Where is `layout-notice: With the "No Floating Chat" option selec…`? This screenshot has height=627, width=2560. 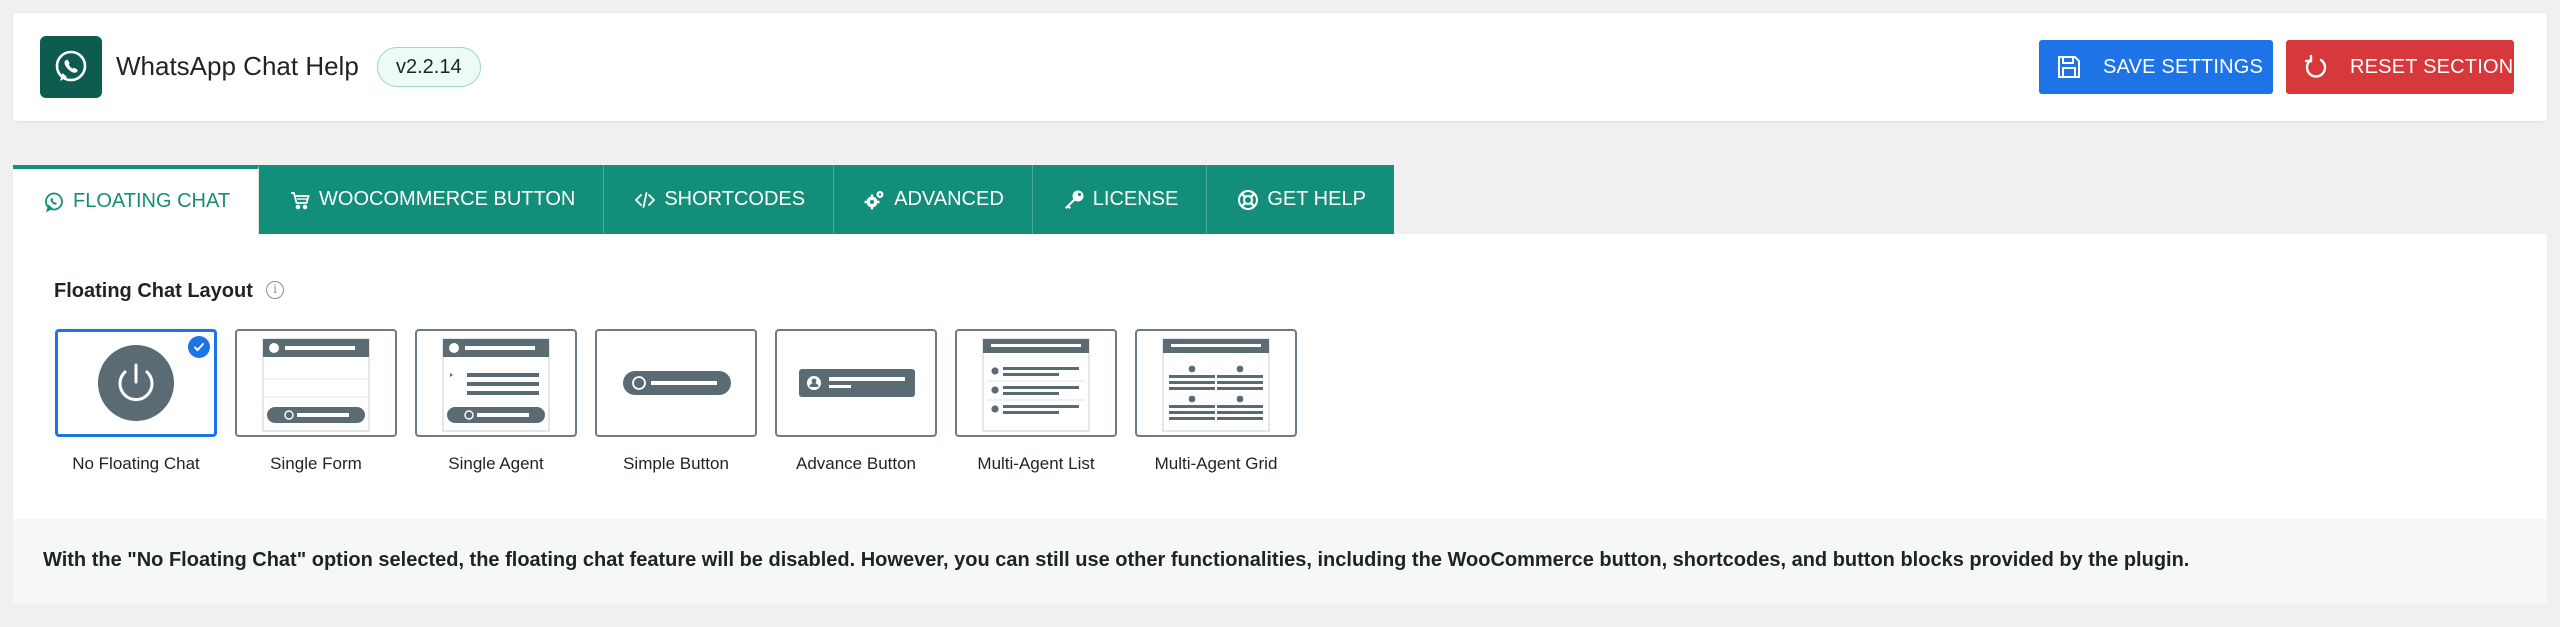
layout-notice: With the "No Floating Chat" option selec… is located at coordinates (1280, 561).